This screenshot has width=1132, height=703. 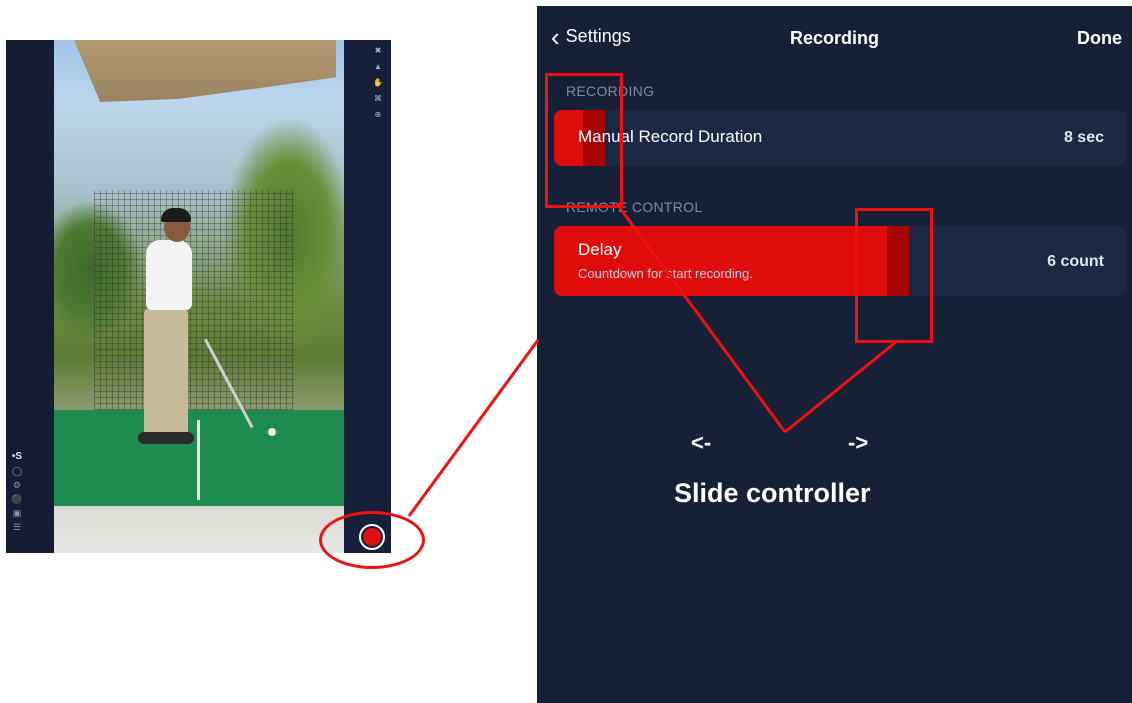 I want to click on golfer-torso, so click(x=169, y=275).